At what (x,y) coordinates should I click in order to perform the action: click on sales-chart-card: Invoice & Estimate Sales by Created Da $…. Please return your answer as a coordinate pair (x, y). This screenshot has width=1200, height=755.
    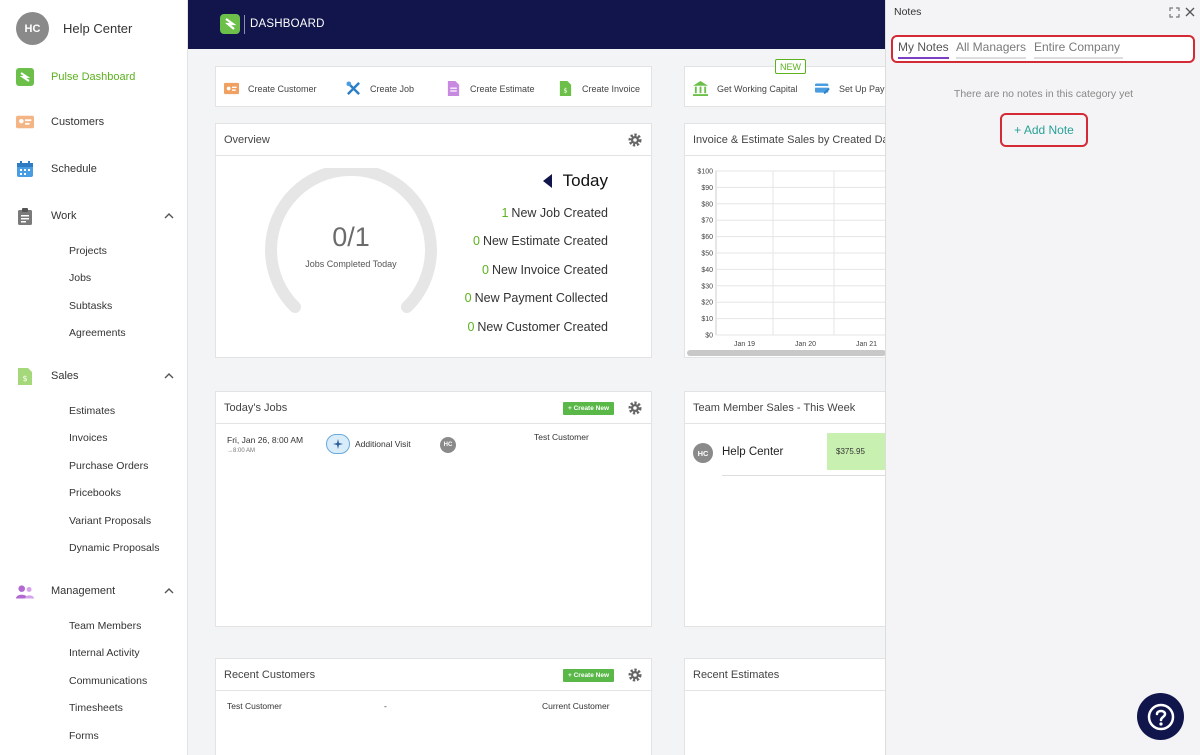
    Looking at the image, I should click on (784, 240).